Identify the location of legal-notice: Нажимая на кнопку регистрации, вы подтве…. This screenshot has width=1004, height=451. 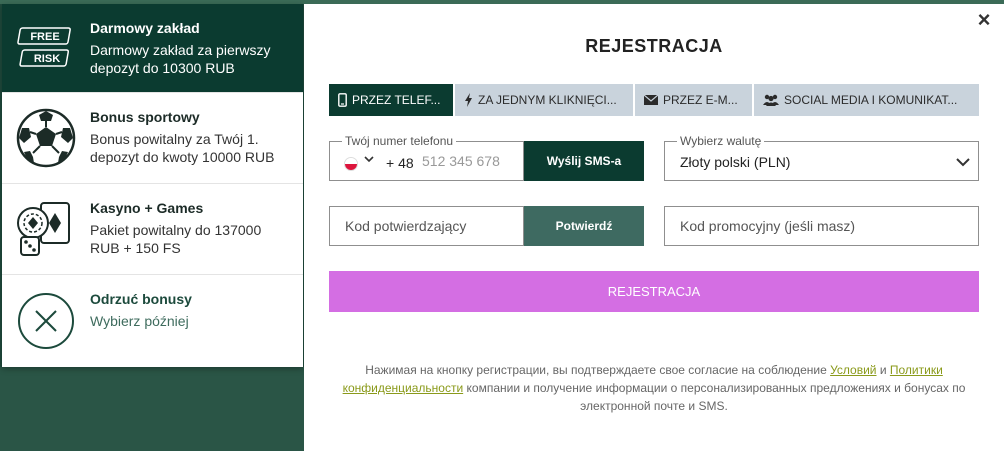
(654, 388).